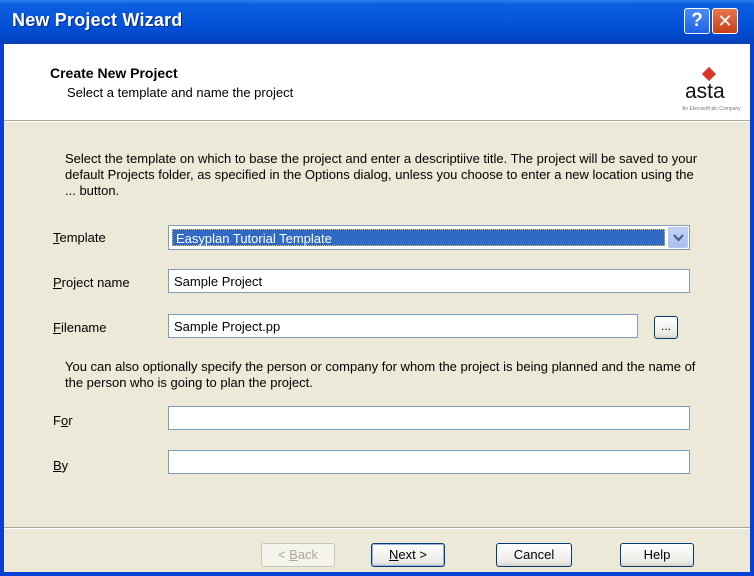 The height and width of the screenshot is (576, 754). I want to click on filename-label: Filename, so click(80, 327).